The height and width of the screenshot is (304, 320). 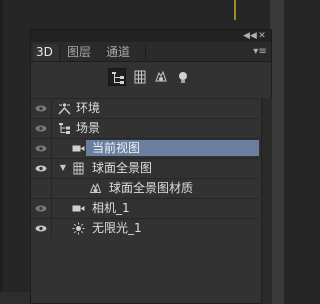 I want to click on scene-item-label: 场景, so click(x=88, y=128).